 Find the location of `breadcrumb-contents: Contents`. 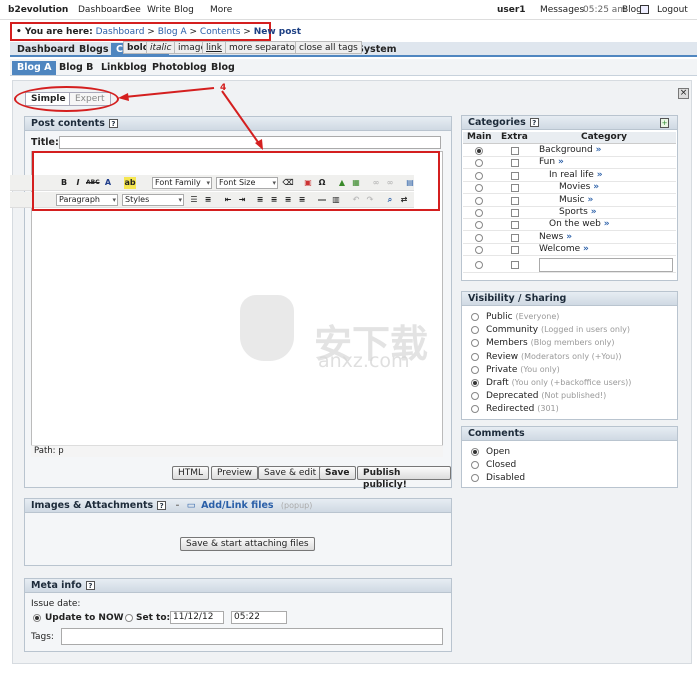

breadcrumb-contents: Contents is located at coordinates (220, 32).